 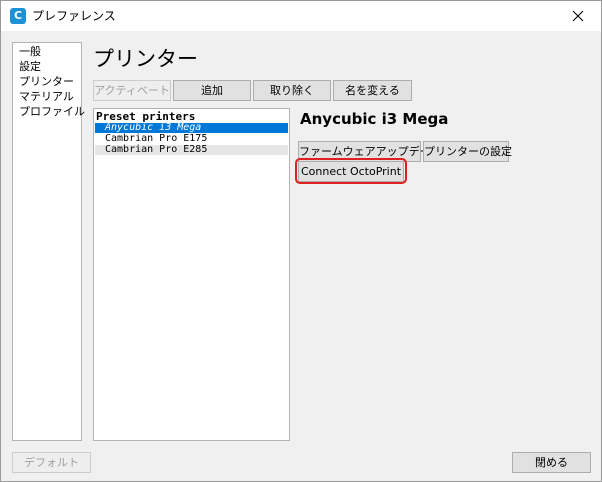 I want to click on window-title: プレファレンス, so click(x=74, y=16).